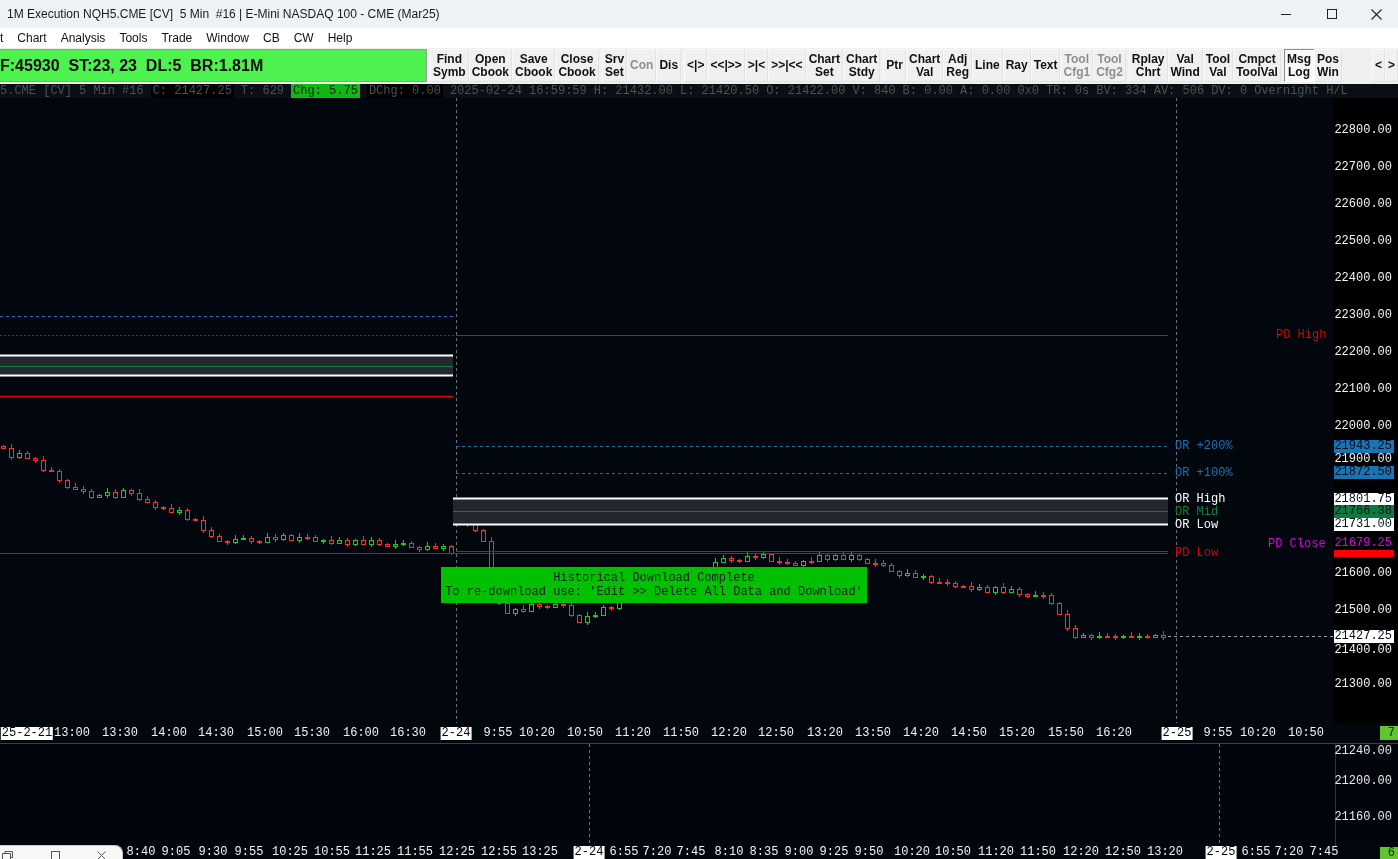 The height and width of the screenshot is (859, 1398). I want to click on menu-item: Chart, so click(32, 38).